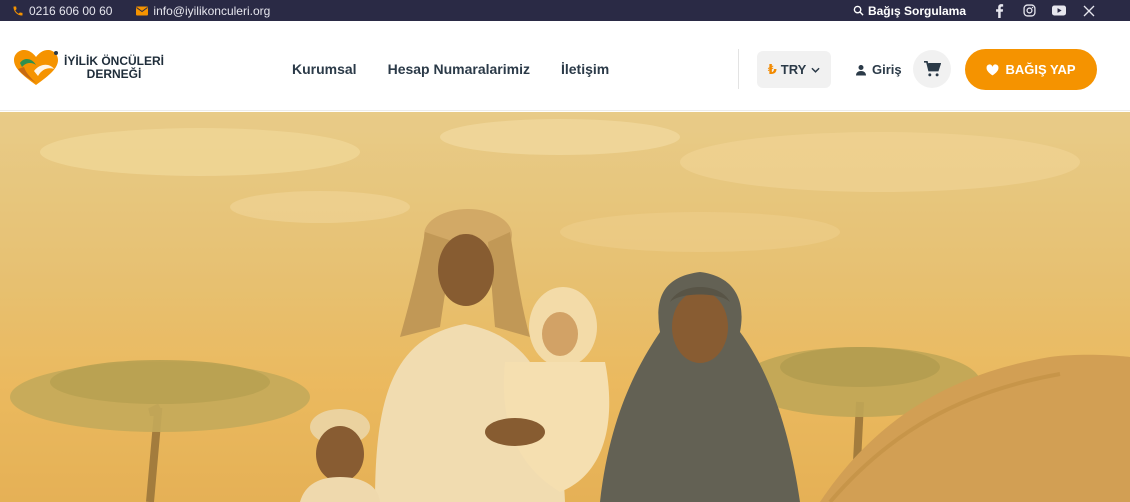 The width and height of the screenshot is (1130, 502). What do you see at coordinates (212, 10) in the screenshot?
I see `email-address: info@iyilikonculeri.org` at bounding box center [212, 10].